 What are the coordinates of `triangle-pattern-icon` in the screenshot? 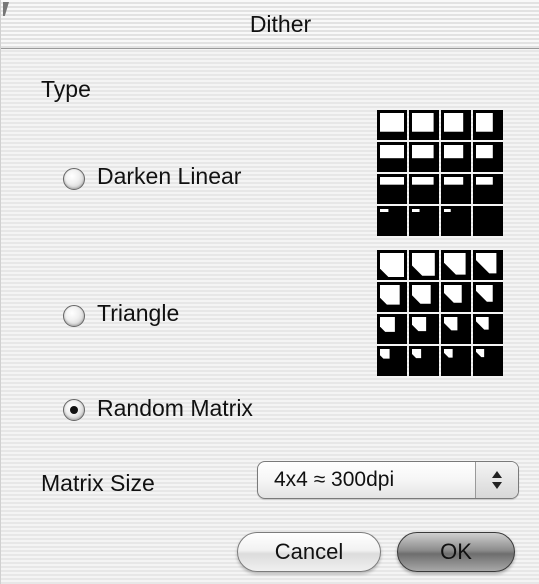 It's located at (440, 313).